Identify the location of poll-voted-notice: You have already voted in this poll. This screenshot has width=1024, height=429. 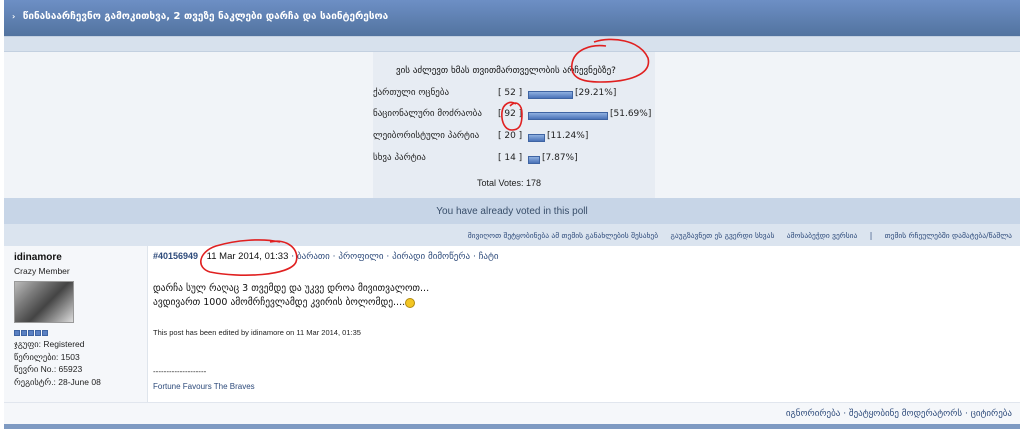
(512, 211).